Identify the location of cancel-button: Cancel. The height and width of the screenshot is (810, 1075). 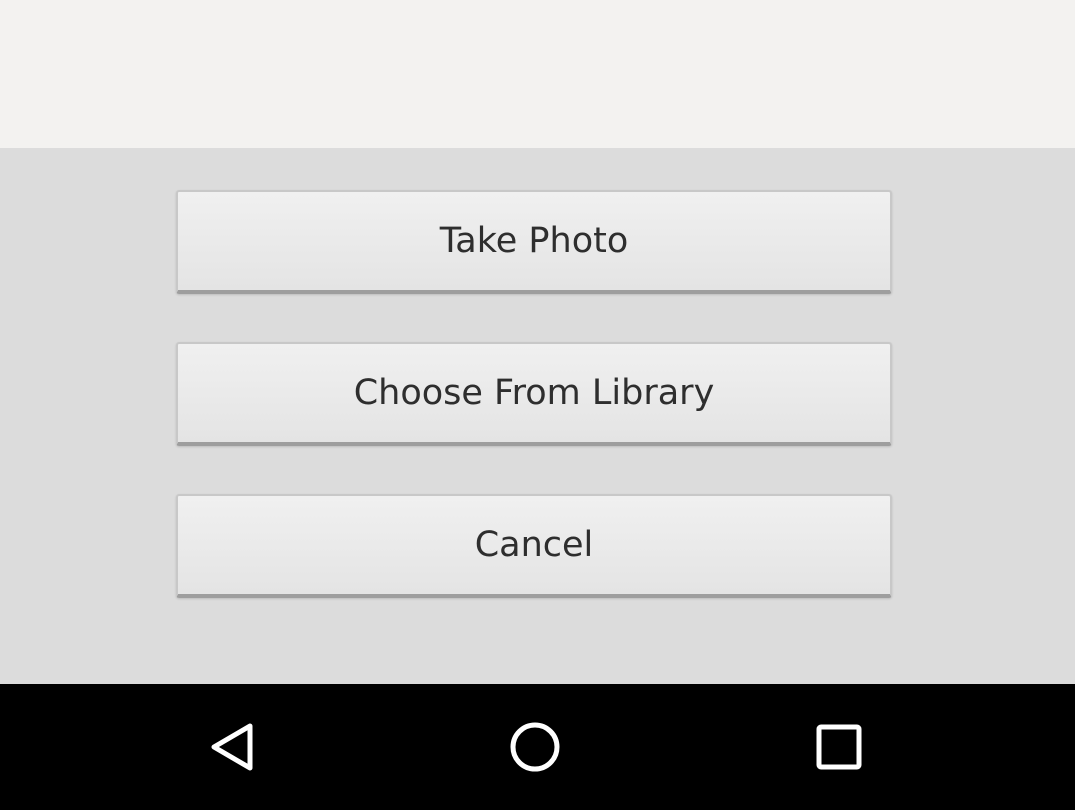
(534, 546).